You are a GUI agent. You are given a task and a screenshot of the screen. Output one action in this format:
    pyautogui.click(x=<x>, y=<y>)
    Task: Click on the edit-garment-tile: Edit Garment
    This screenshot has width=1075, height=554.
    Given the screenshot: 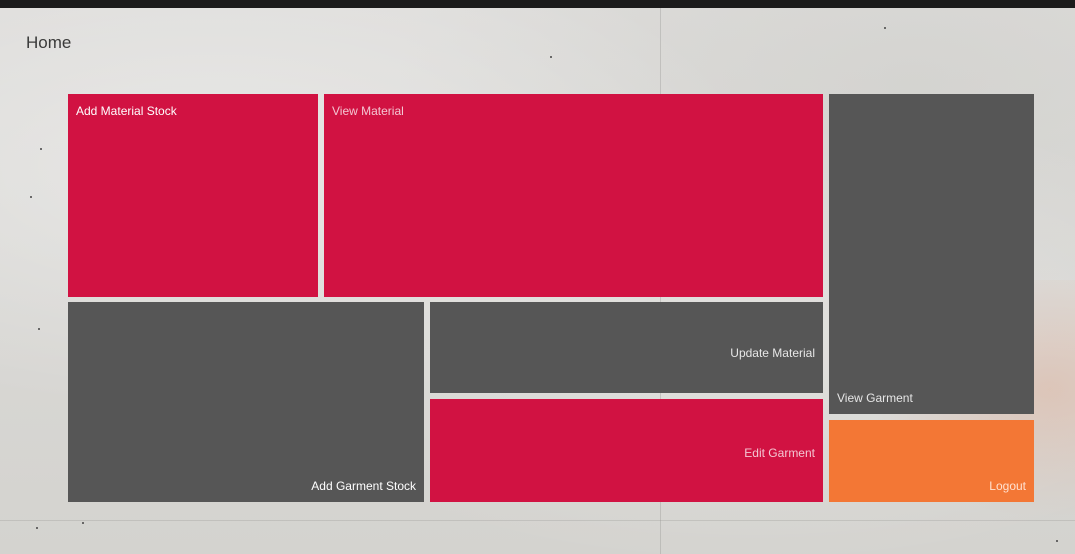 What is the action you would take?
    pyautogui.click(x=626, y=450)
    